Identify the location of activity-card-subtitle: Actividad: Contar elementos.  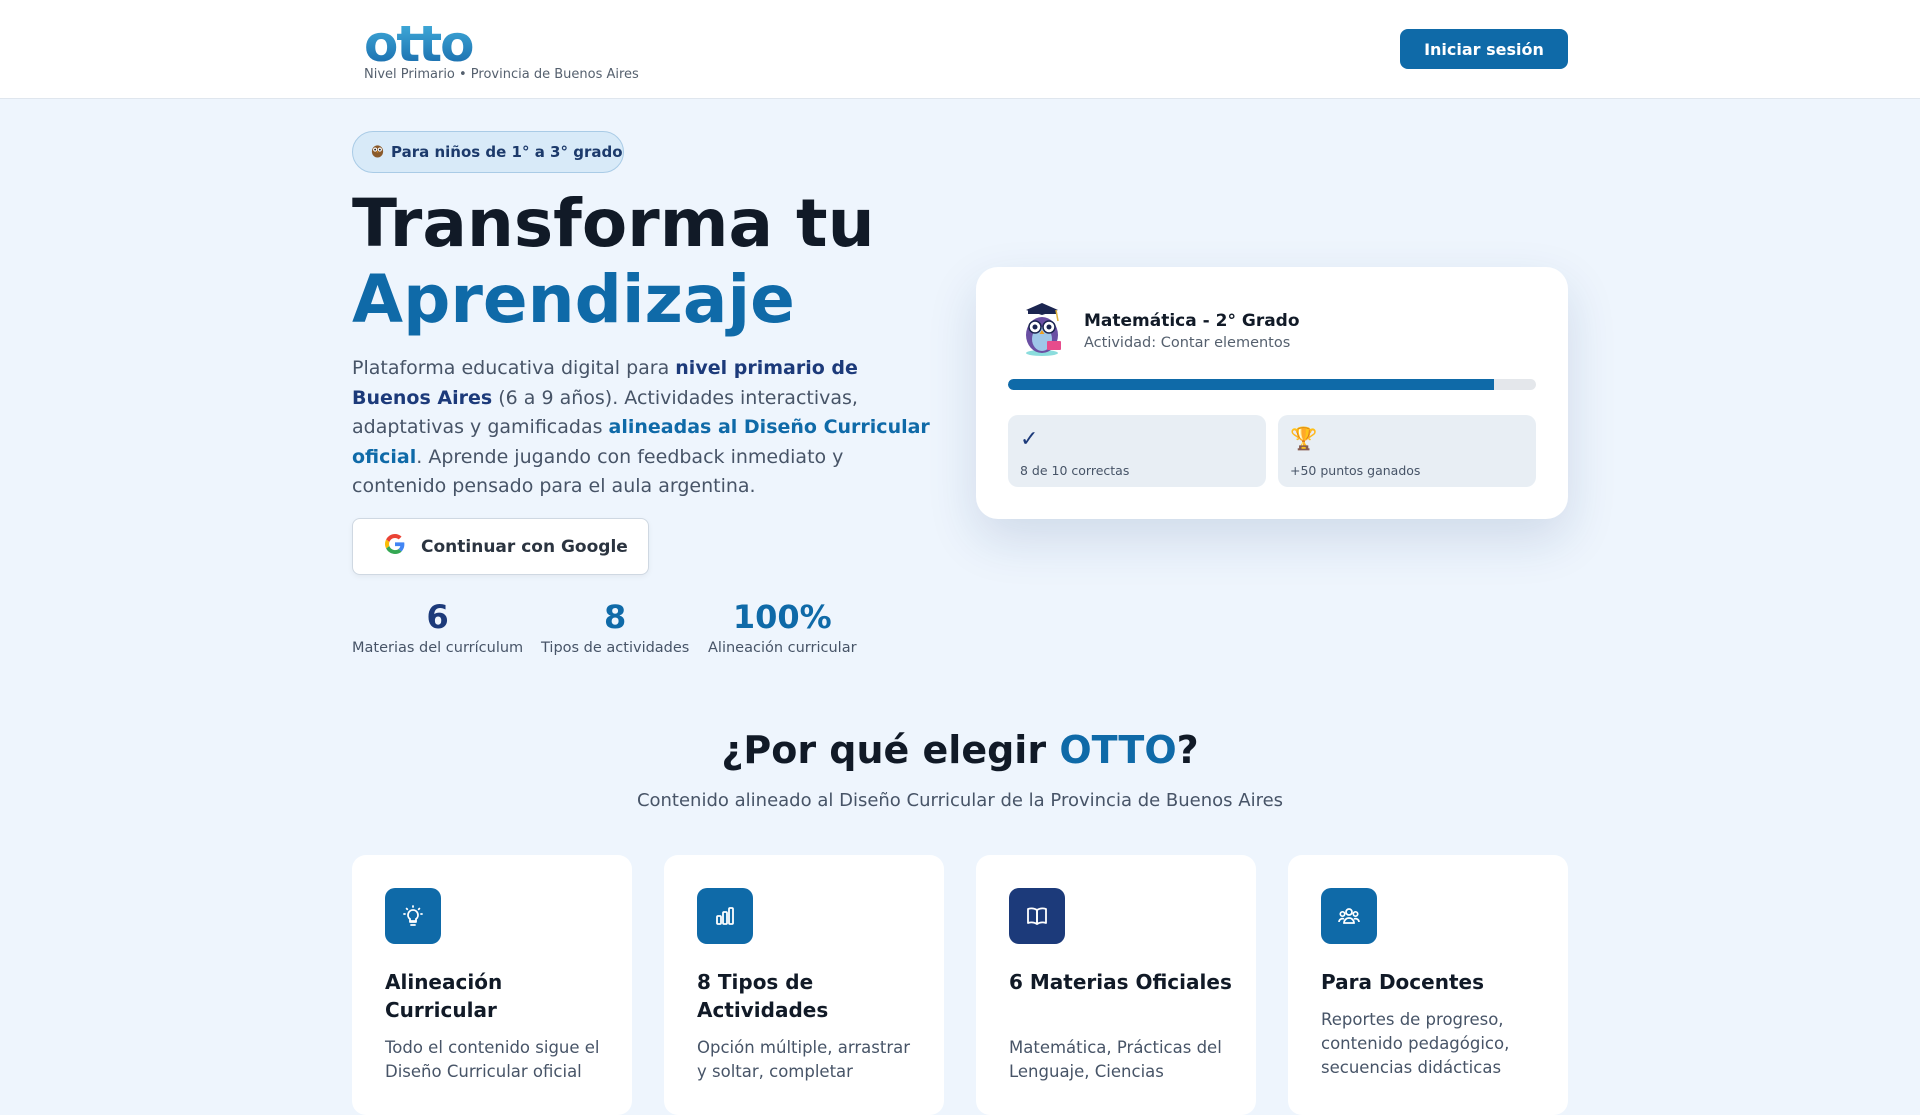
(1187, 343).